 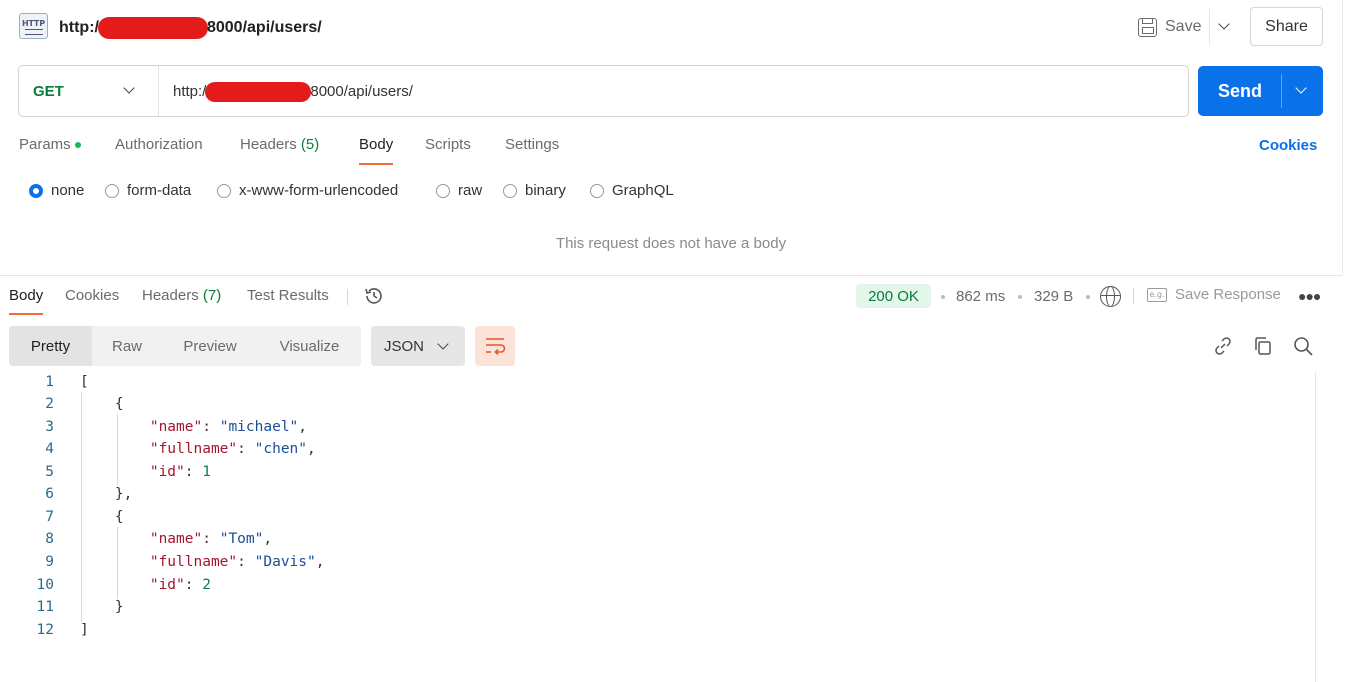 What do you see at coordinates (310, 144) in the screenshot?
I see `headers-count: (5)` at bounding box center [310, 144].